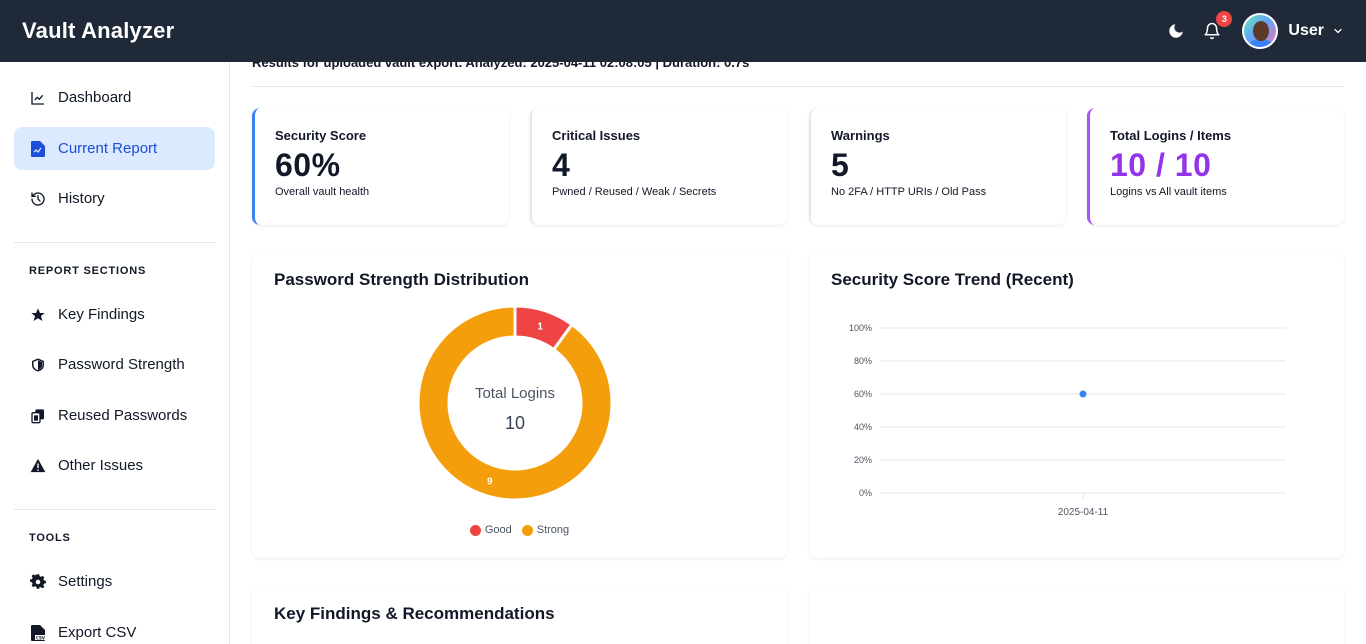 The image size is (1366, 644). Describe the element at coordinates (101, 314) in the screenshot. I see `sidebar-item-label: Key Findings` at that location.